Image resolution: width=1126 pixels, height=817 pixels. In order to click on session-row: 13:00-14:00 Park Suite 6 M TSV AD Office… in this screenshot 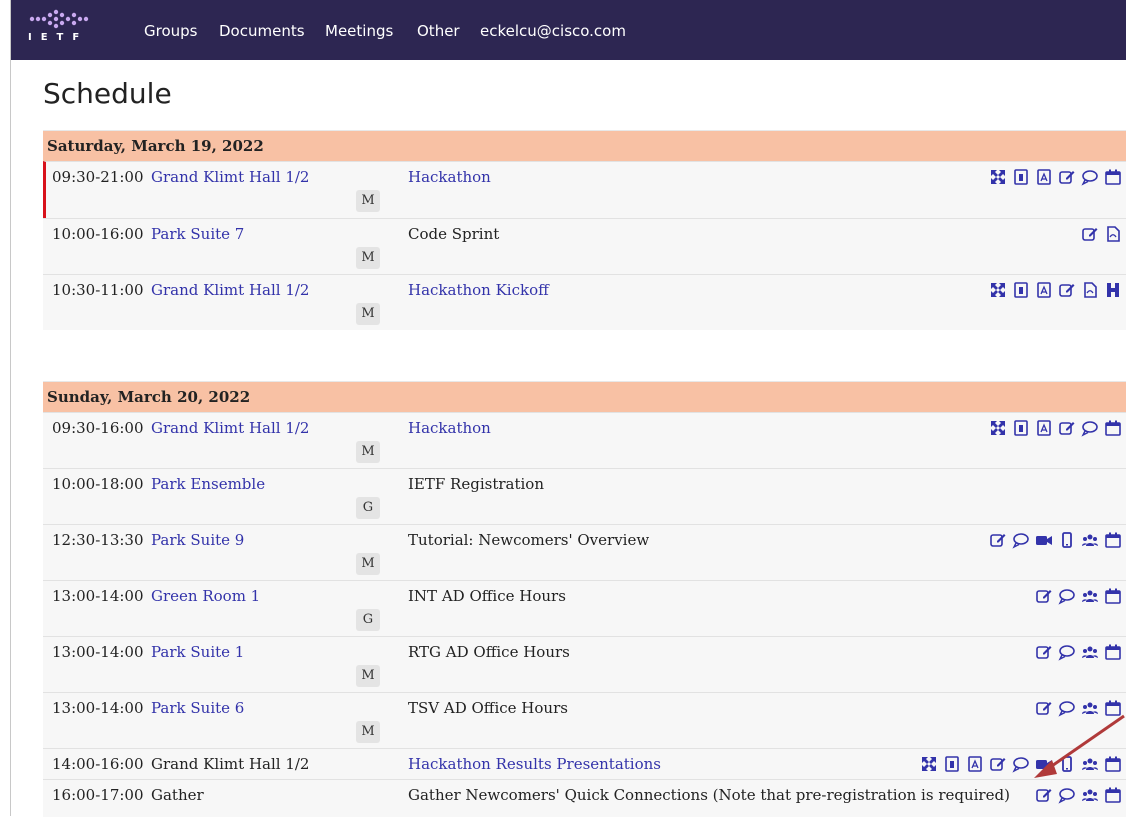, I will do `click(584, 720)`.